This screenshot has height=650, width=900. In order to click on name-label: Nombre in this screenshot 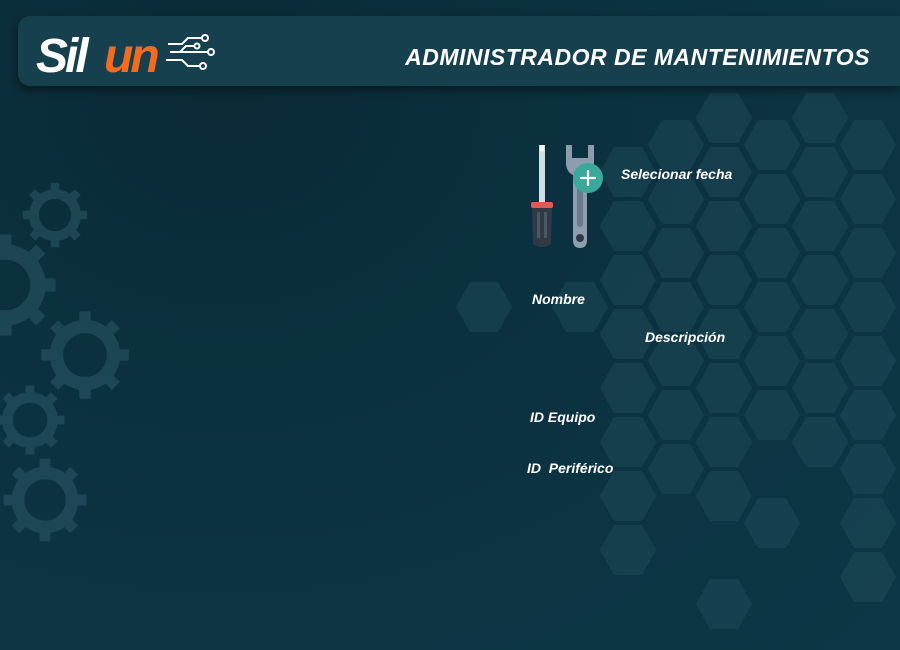, I will do `click(558, 299)`.